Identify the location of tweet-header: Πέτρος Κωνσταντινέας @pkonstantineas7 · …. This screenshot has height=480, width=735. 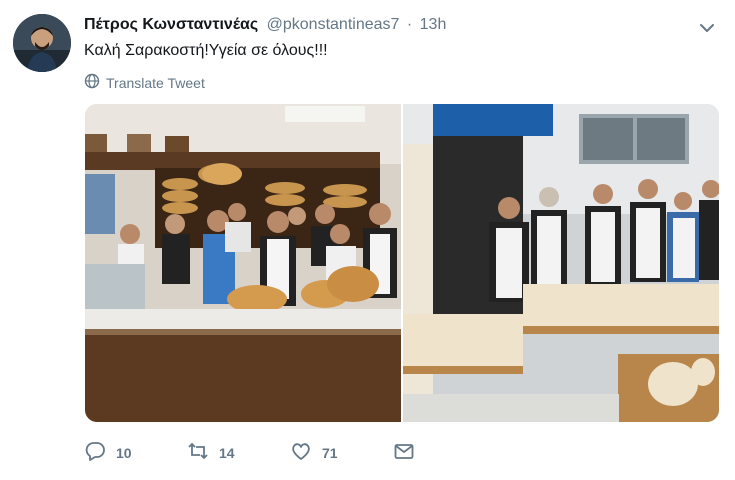
(265, 25).